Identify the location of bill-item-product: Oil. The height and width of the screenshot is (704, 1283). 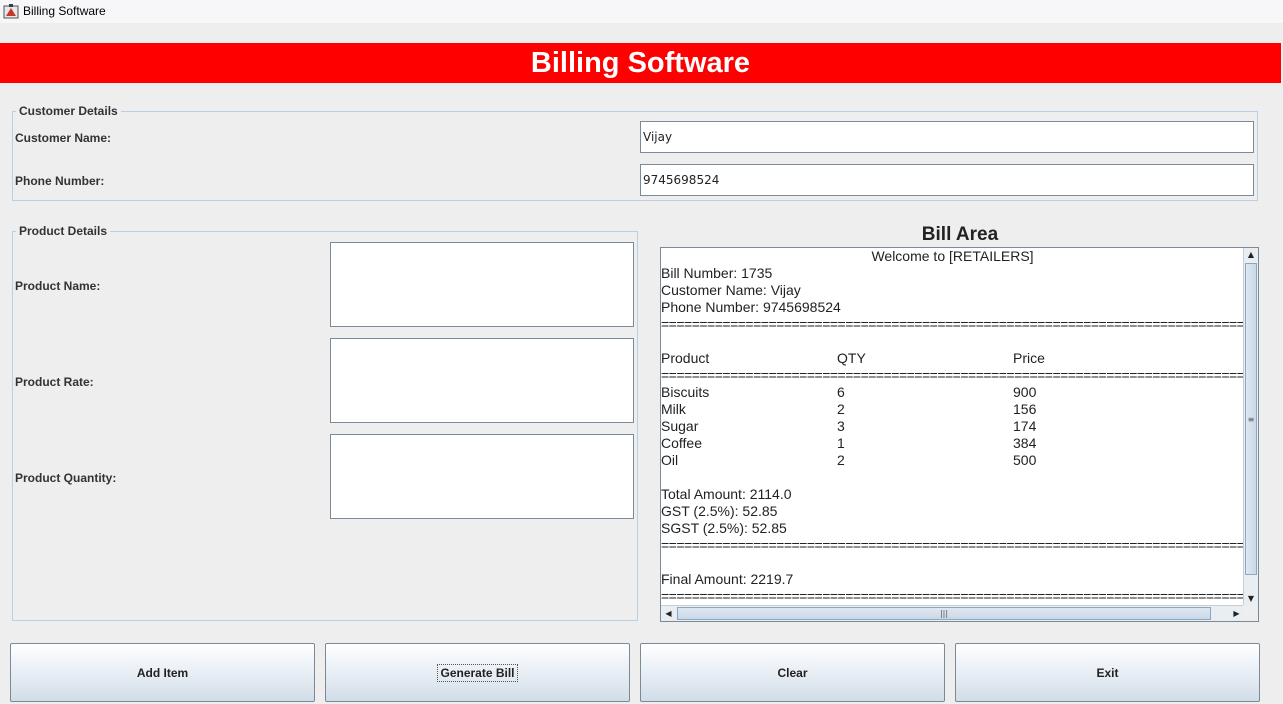
(670, 460).